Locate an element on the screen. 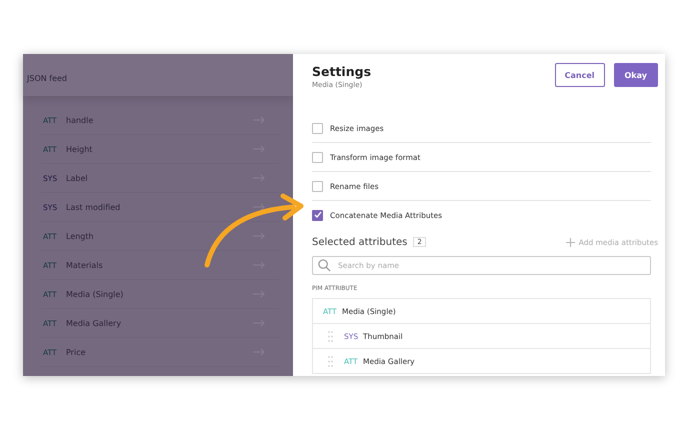  settings-title: Settings is located at coordinates (342, 71).